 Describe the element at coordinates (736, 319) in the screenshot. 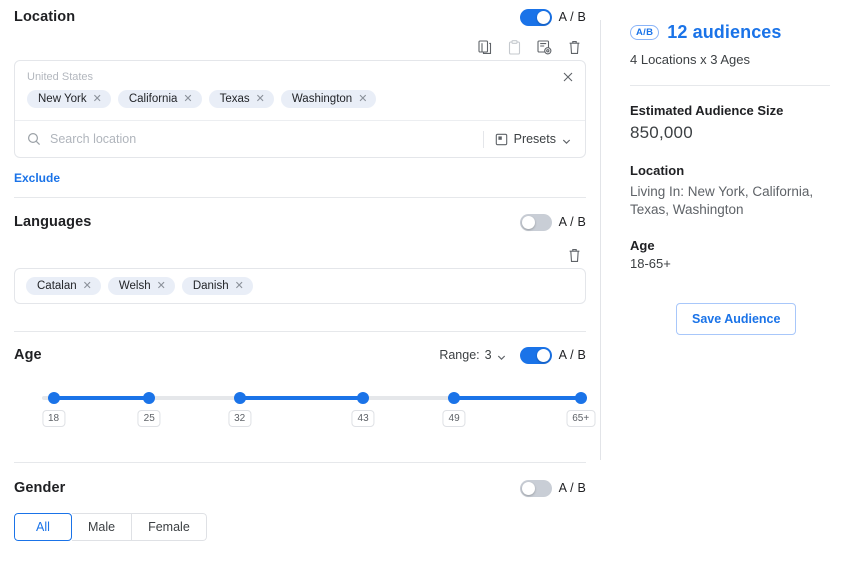

I see `save-audience-button: Save Audience` at that location.